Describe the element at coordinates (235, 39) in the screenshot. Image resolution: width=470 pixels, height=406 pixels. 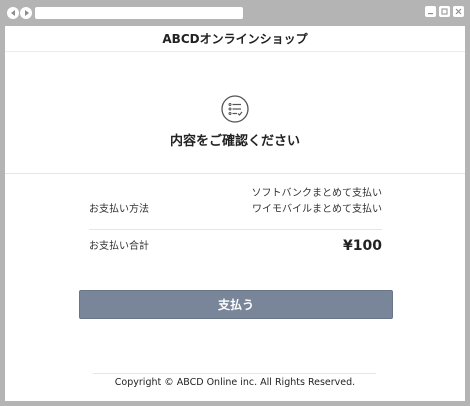
I see `site-title: ABCDオンラインショップ` at that location.